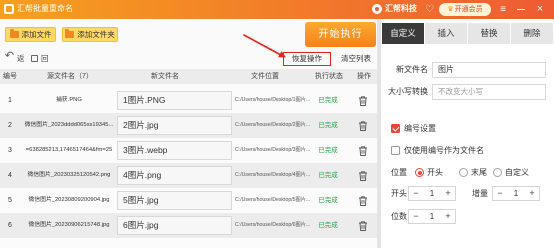 Image resolution: width=554 pixels, height=248 pixels. I want to click on row-index: 6, so click(10, 225).